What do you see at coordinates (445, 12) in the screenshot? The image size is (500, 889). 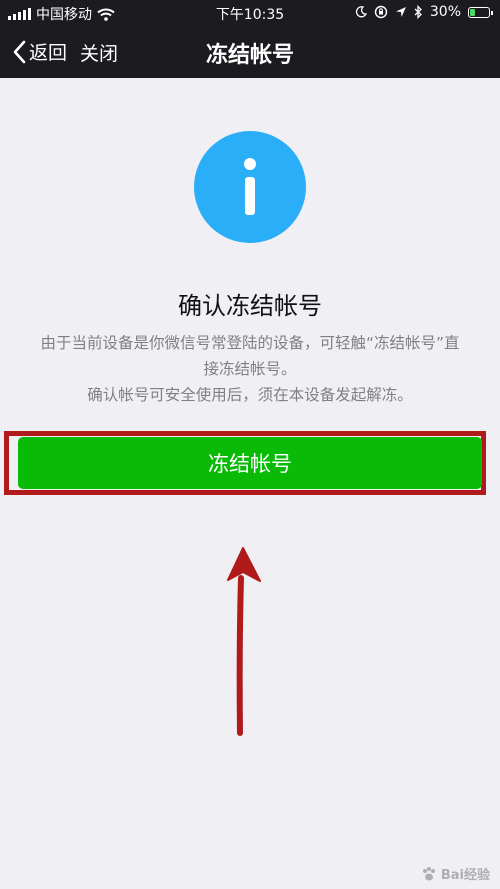 I see `battery-percent: 30%` at bounding box center [445, 12].